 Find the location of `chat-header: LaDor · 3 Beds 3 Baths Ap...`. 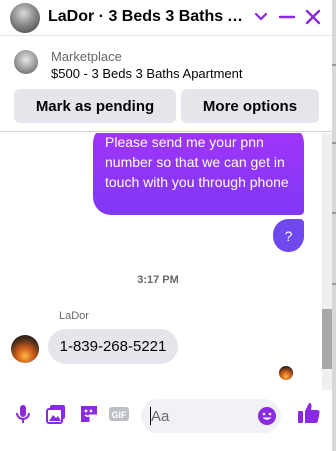

chat-header: LaDor · 3 Beds 3 Baths Ap... is located at coordinates (166, 18).